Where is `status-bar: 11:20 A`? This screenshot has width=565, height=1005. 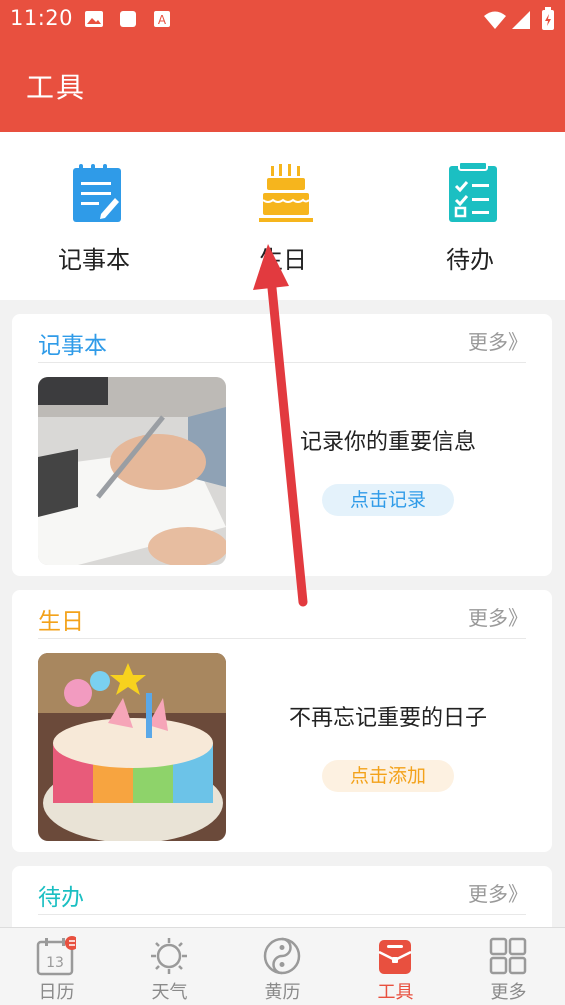
status-bar: 11:20 A is located at coordinates (282, 19).